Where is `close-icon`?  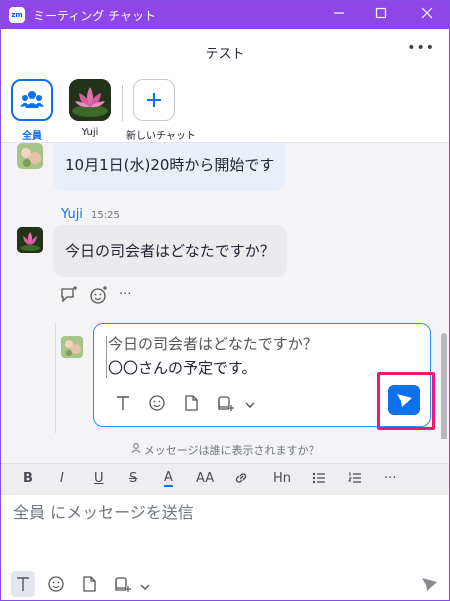 close-icon is located at coordinates (427, 13).